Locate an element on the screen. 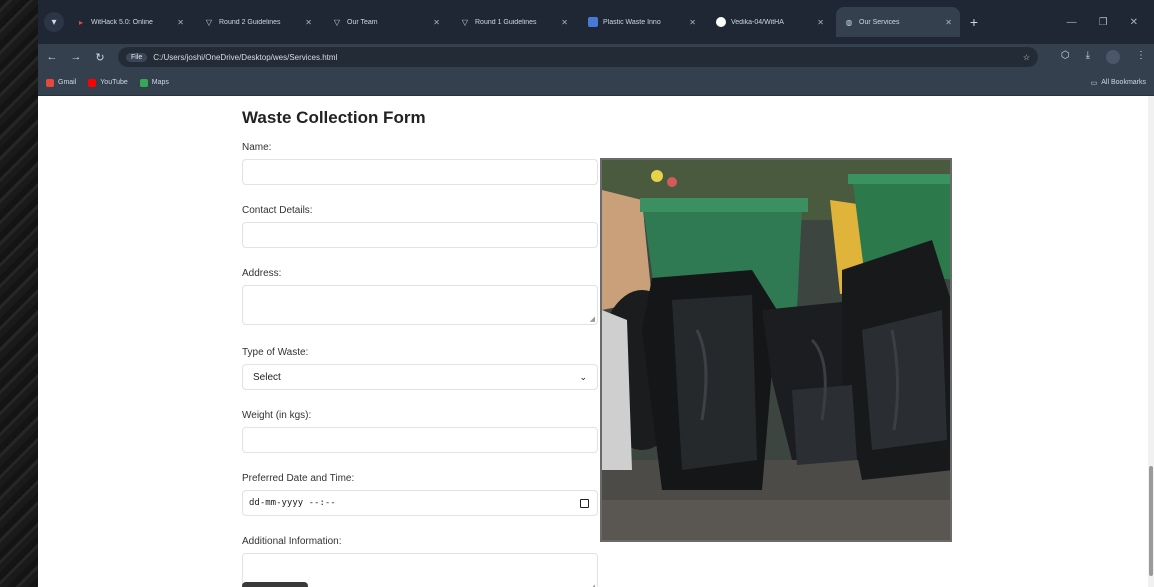  bookmark-youtube: YouTube is located at coordinates (108, 82).